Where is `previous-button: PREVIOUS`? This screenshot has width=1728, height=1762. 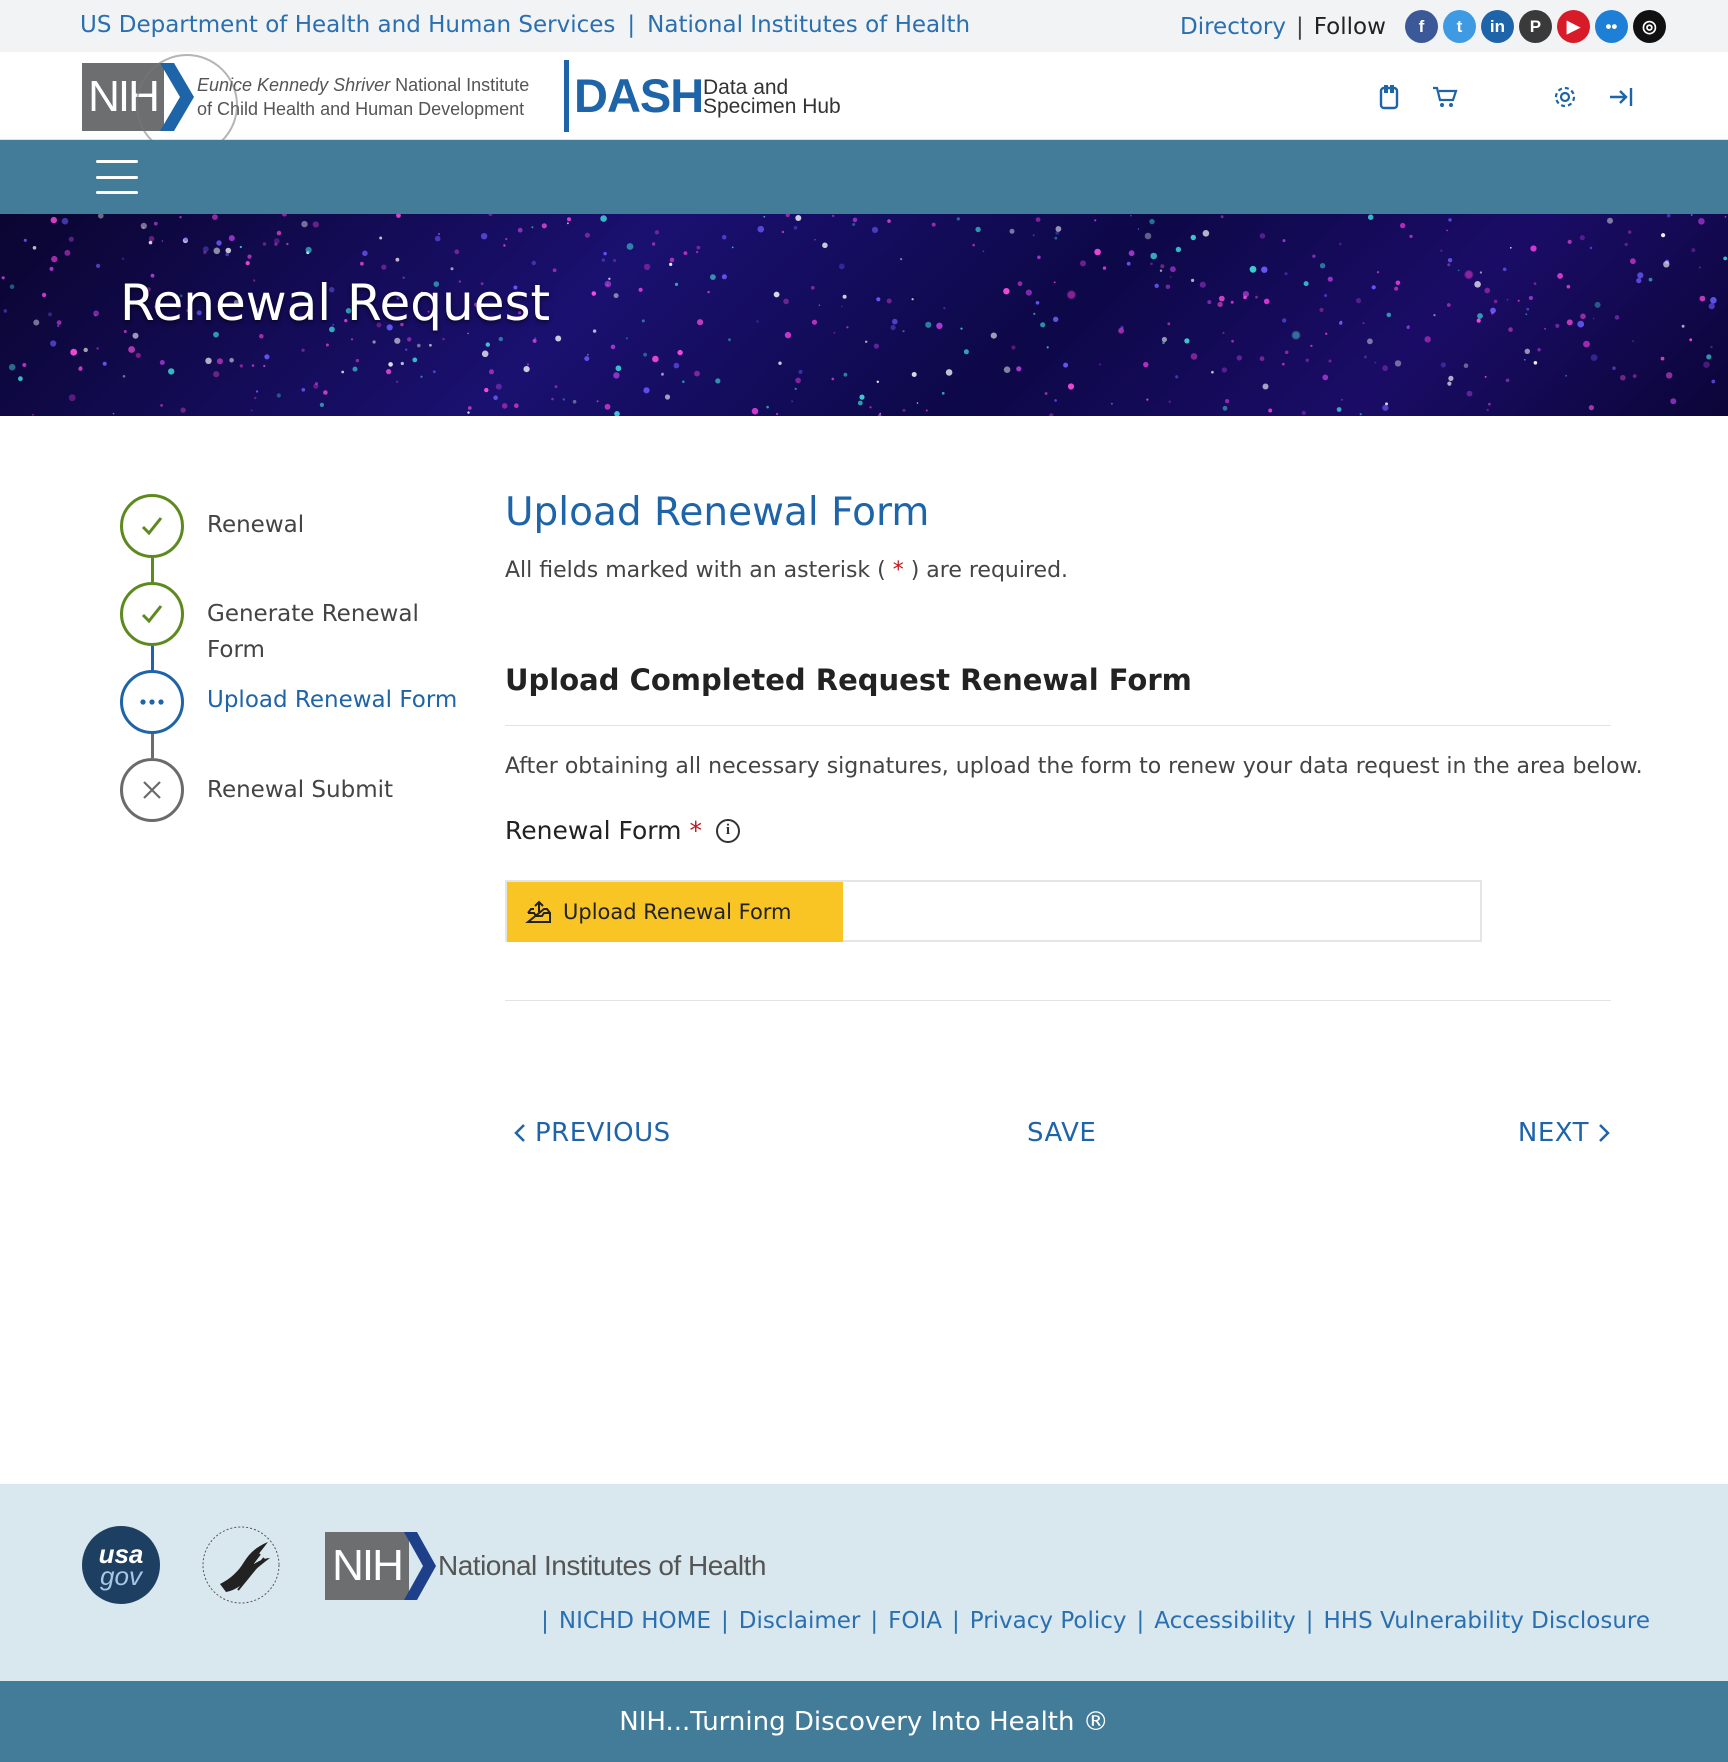 previous-button: PREVIOUS is located at coordinates (592, 1133).